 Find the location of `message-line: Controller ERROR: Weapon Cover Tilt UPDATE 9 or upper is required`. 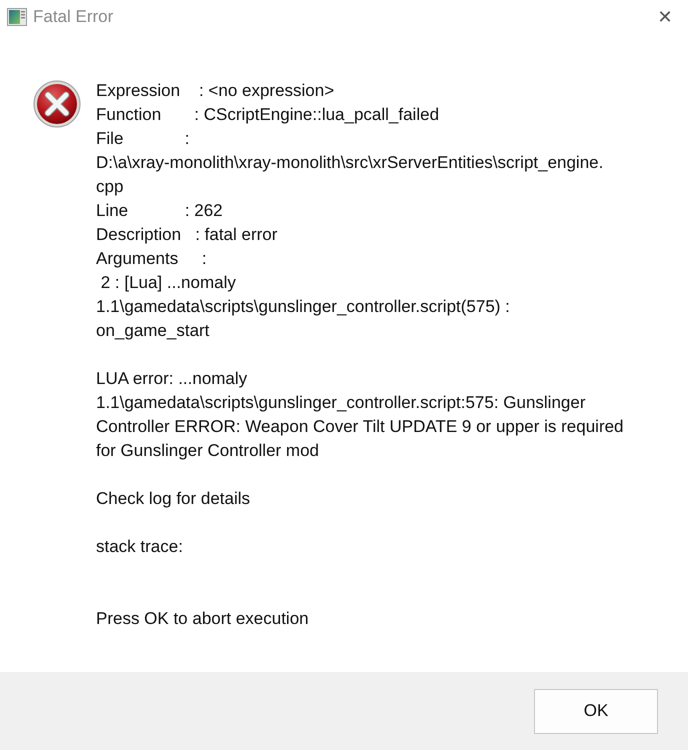

message-line: Controller ERROR: Weapon Cover Tilt UPDATE 9 or upper is required is located at coordinates (360, 427).